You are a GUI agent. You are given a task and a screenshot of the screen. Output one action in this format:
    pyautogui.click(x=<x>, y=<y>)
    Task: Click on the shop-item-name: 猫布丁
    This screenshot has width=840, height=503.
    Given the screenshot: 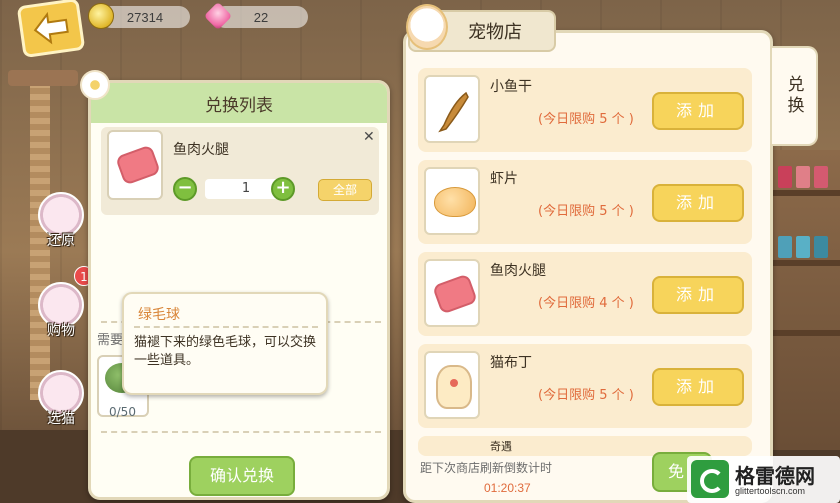 What is the action you would take?
    pyautogui.click(x=511, y=363)
    